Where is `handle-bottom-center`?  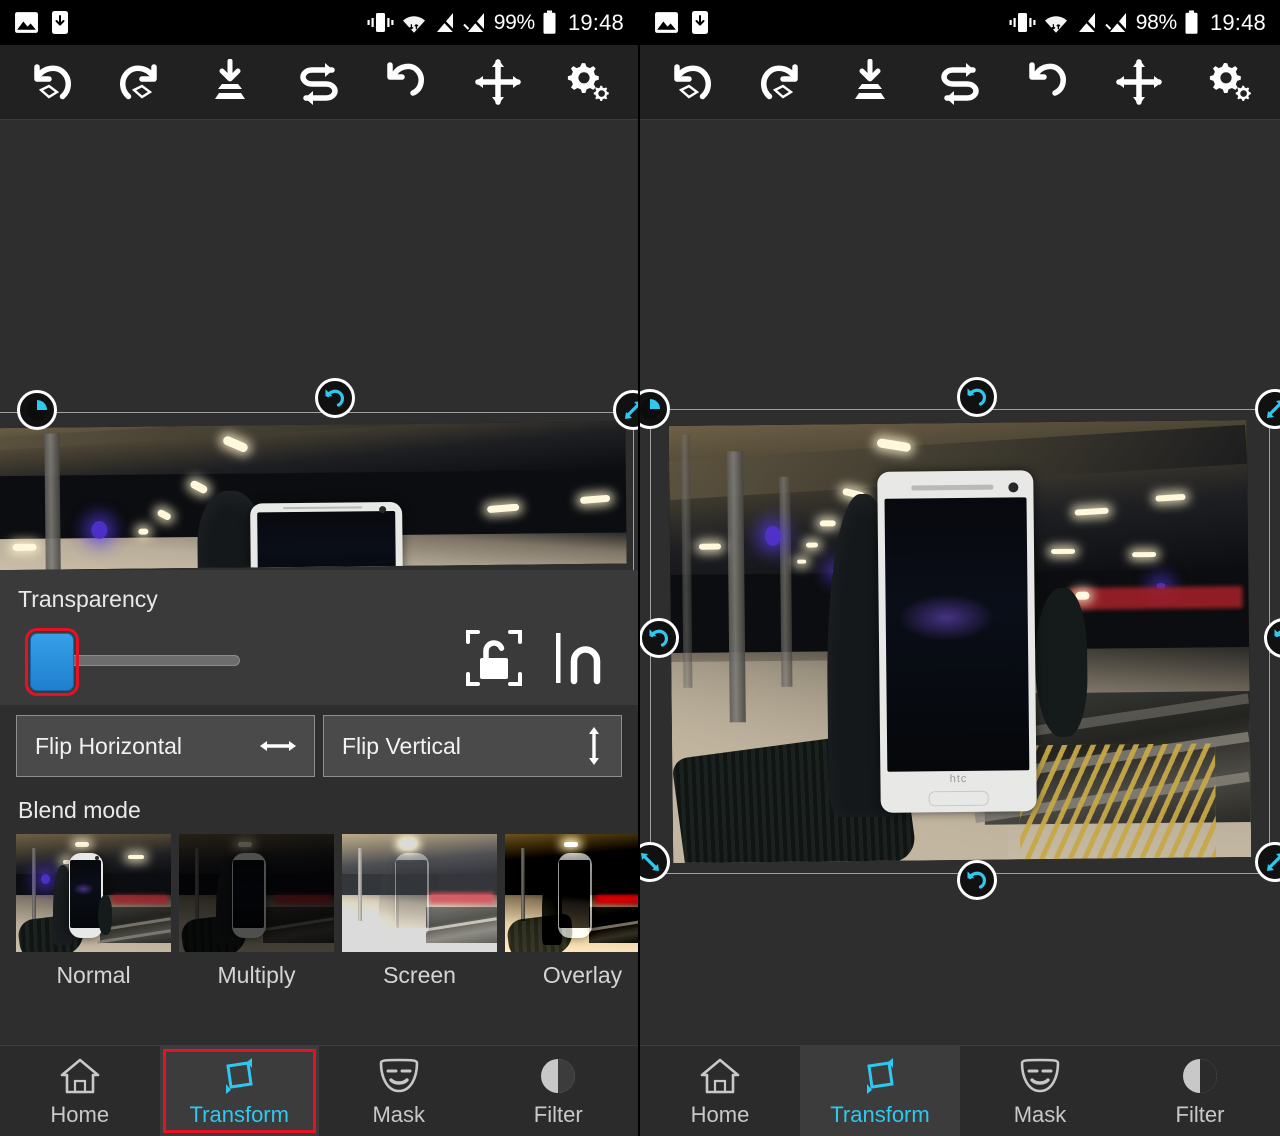 handle-bottom-center is located at coordinates (977, 880).